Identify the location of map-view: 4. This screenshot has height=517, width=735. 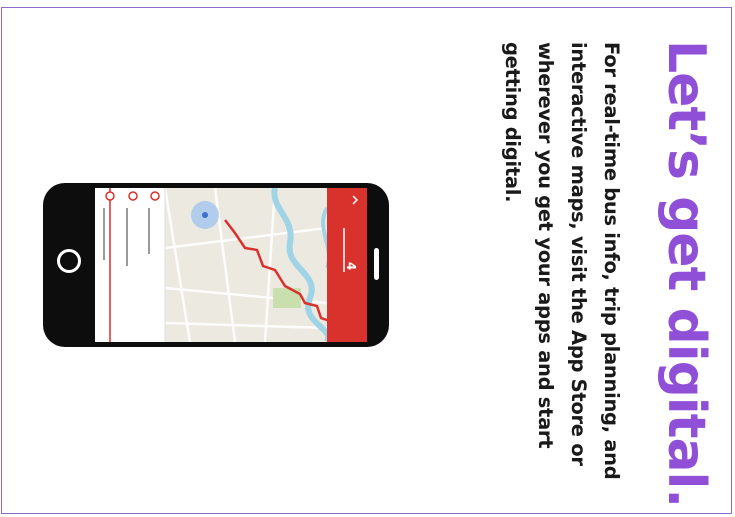
(231, 265).